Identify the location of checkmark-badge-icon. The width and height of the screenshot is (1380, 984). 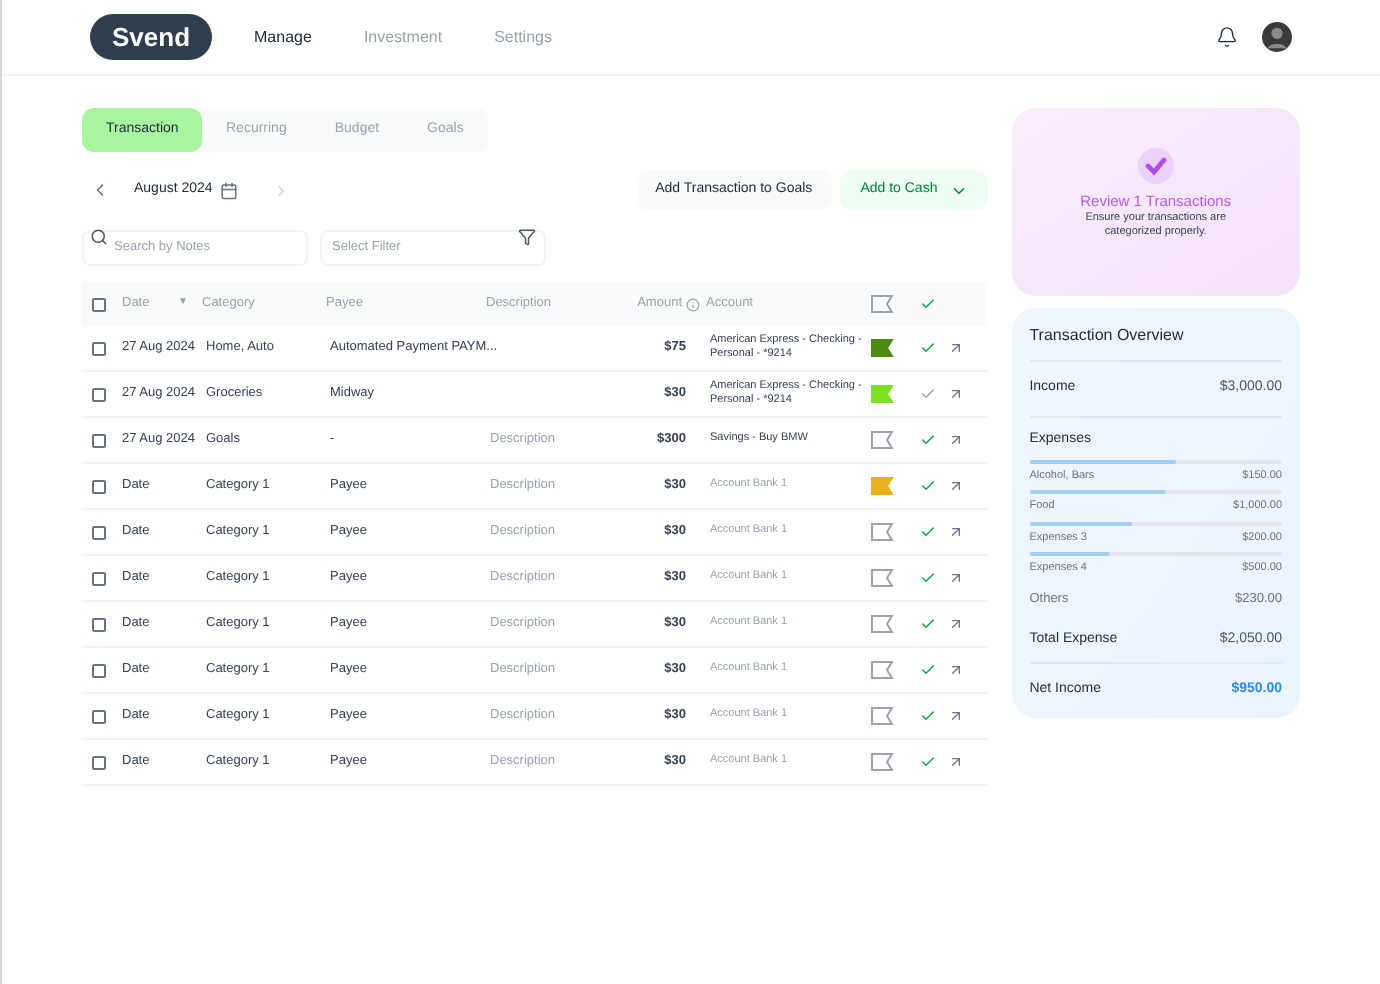
(1155, 166).